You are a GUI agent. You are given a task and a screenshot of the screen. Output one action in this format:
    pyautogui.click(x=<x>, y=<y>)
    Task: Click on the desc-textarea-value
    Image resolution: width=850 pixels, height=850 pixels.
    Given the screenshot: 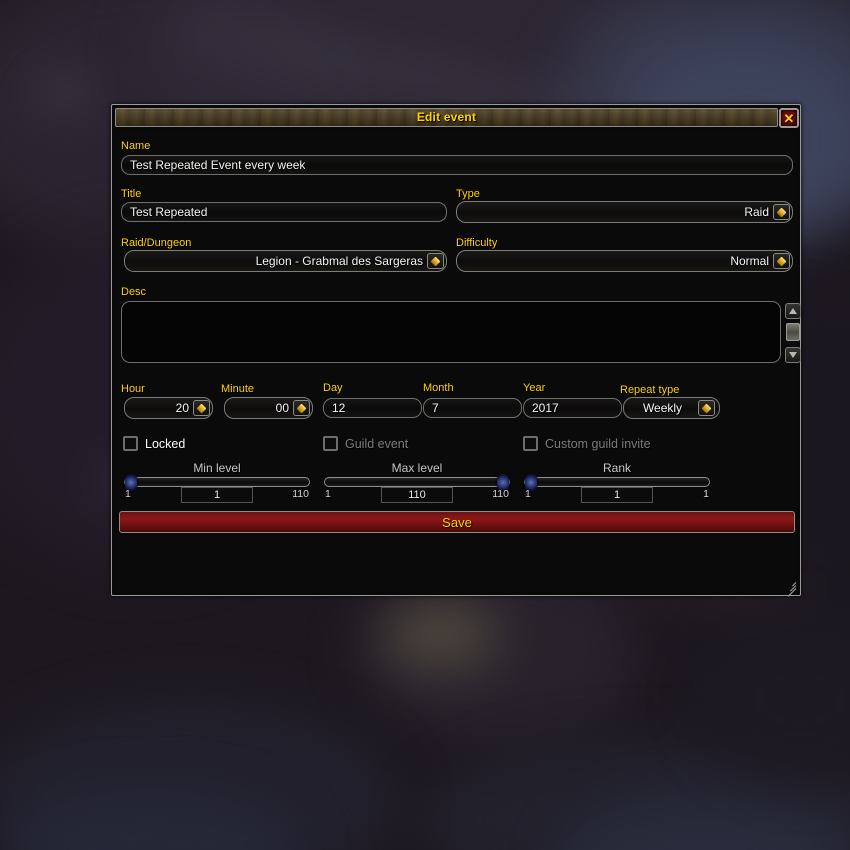 What is the action you would take?
    pyautogui.click(x=451, y=306)
    